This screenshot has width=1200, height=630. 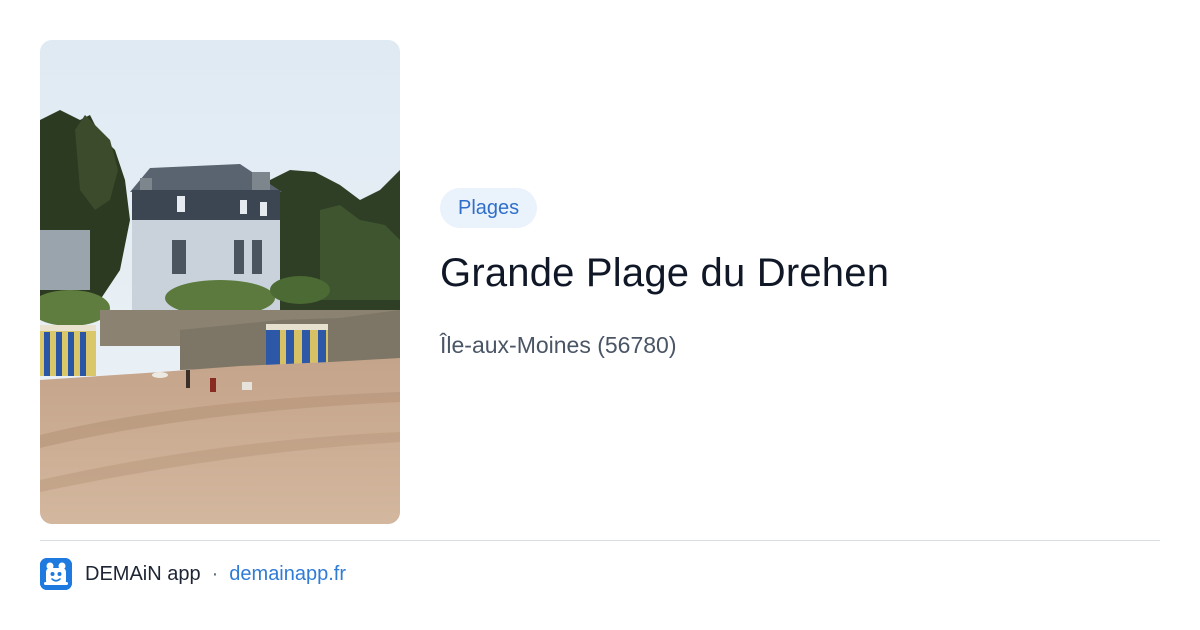 I want to click on place-location: Île-aux-Moines (56780), so click(x=558, y=345).